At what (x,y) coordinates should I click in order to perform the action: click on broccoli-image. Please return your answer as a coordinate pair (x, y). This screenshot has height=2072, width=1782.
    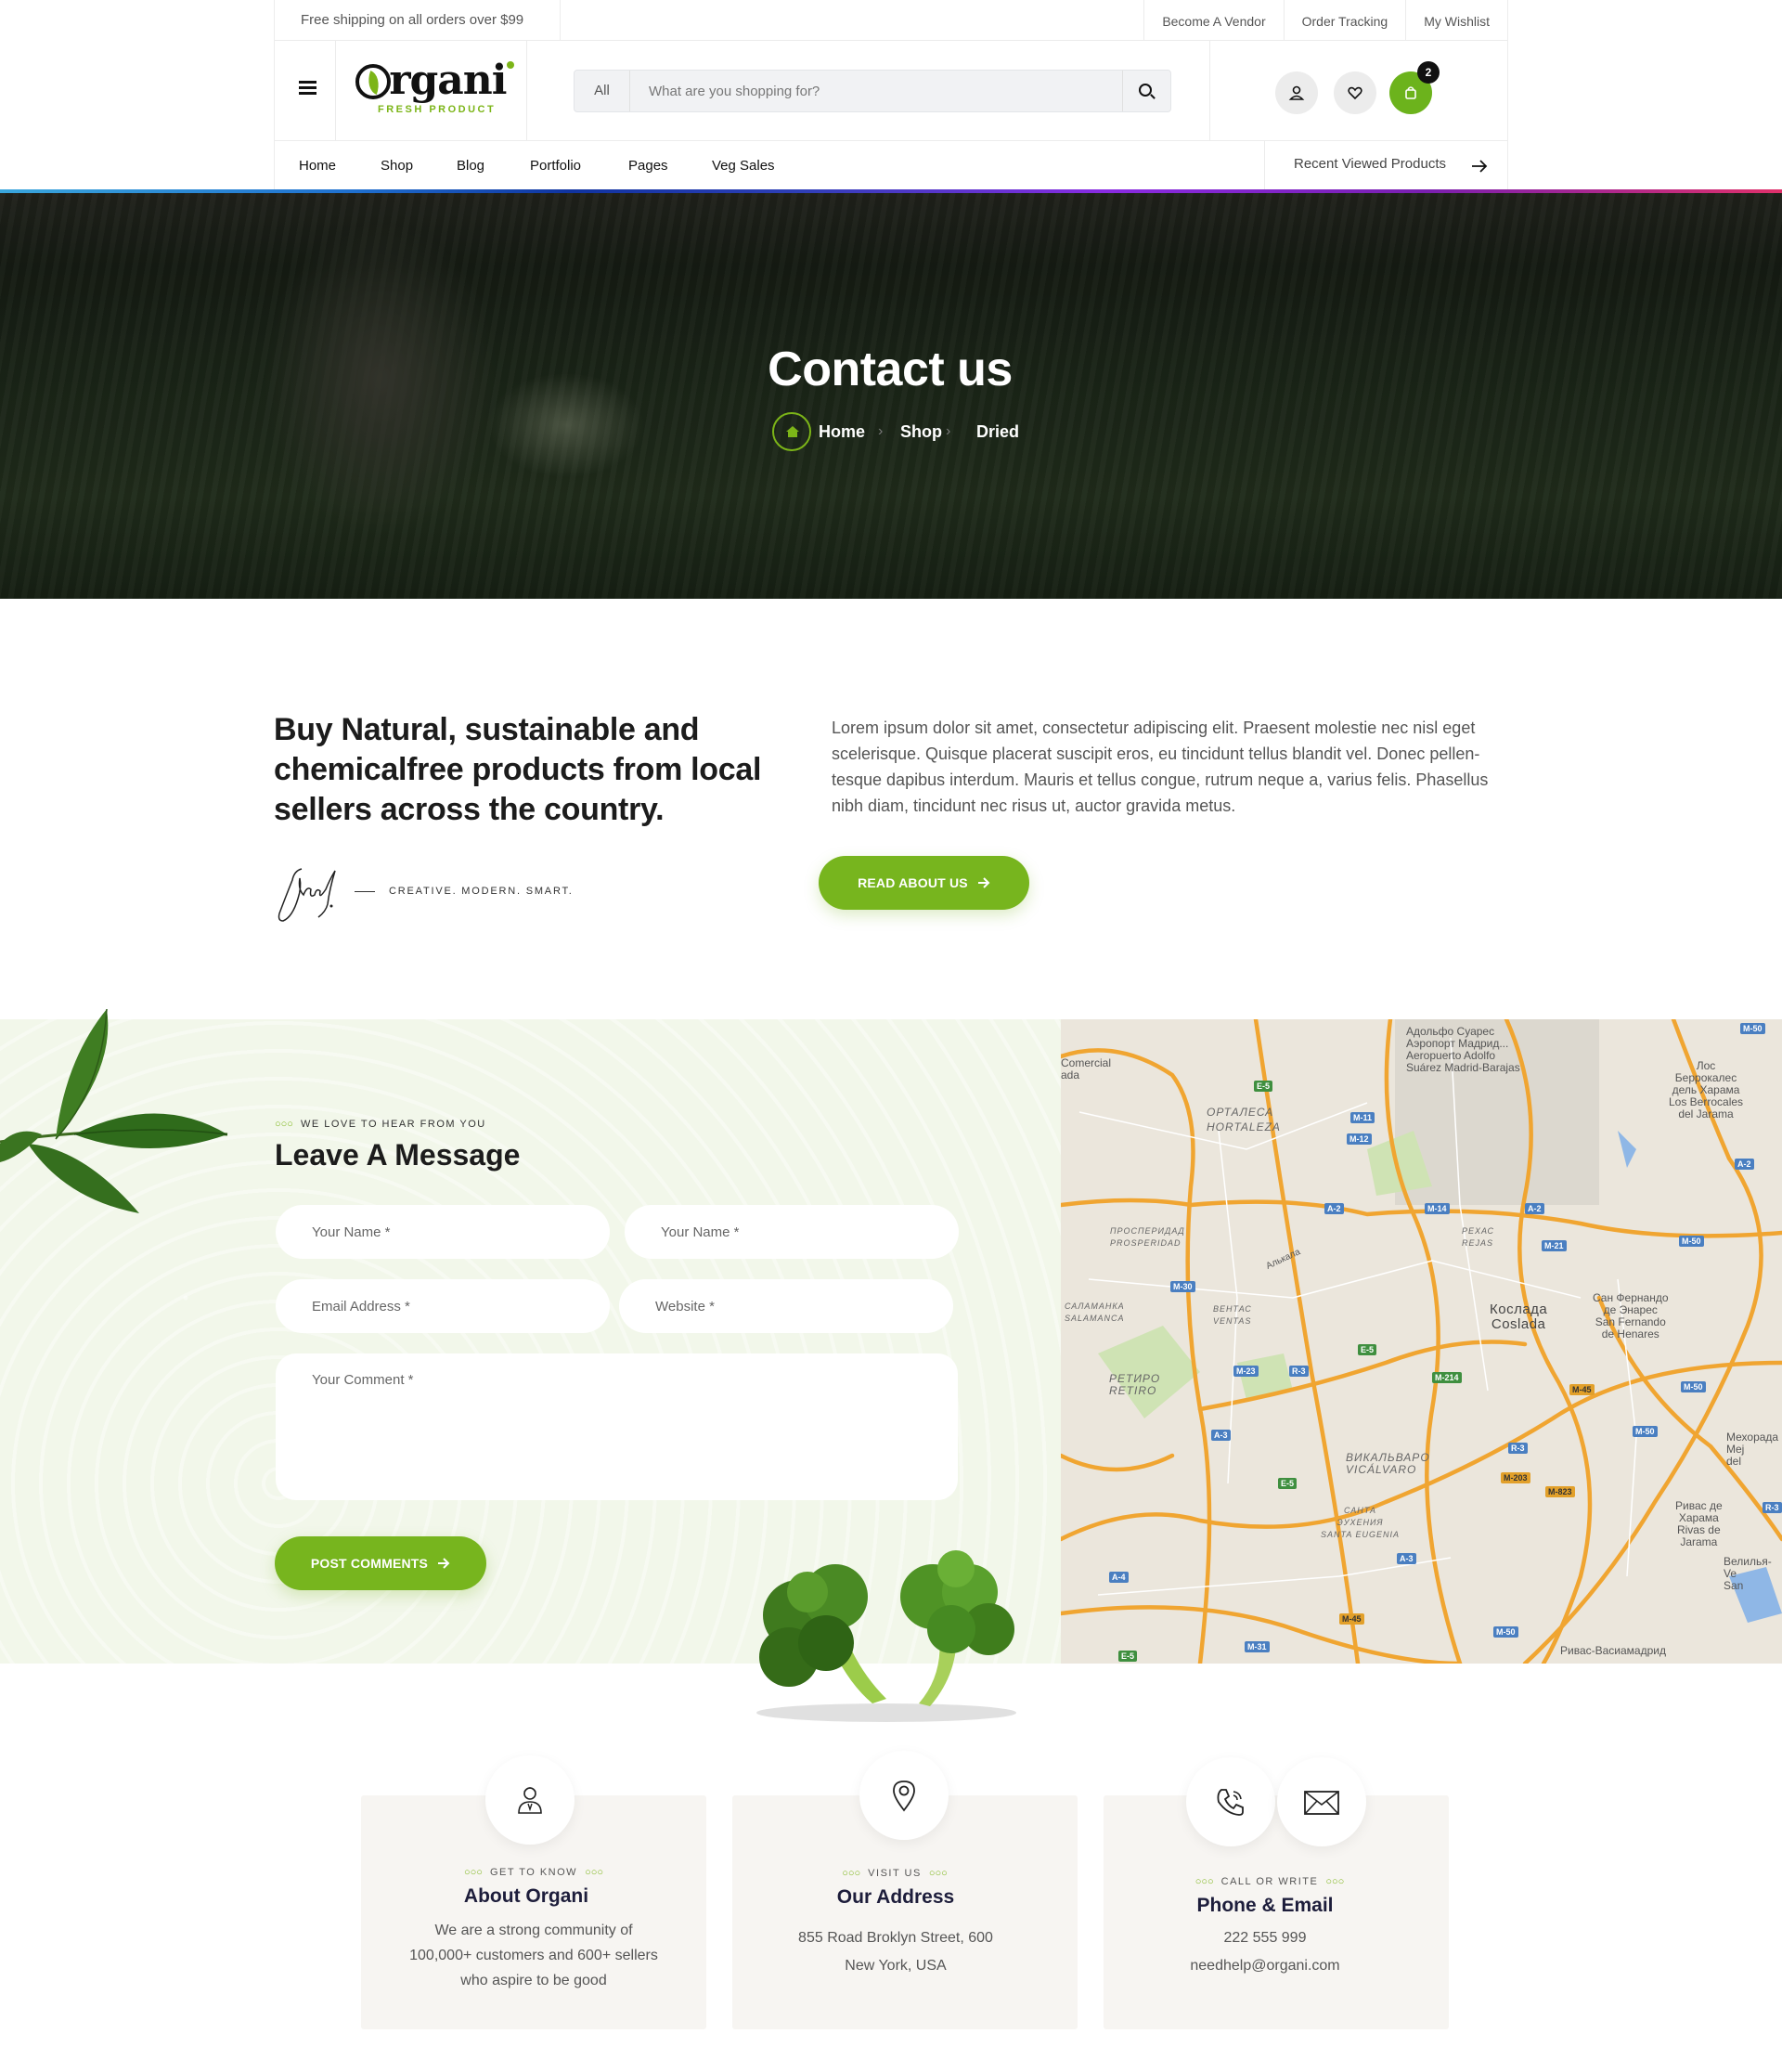
    Looking at the image, I should click on (886, 1636).